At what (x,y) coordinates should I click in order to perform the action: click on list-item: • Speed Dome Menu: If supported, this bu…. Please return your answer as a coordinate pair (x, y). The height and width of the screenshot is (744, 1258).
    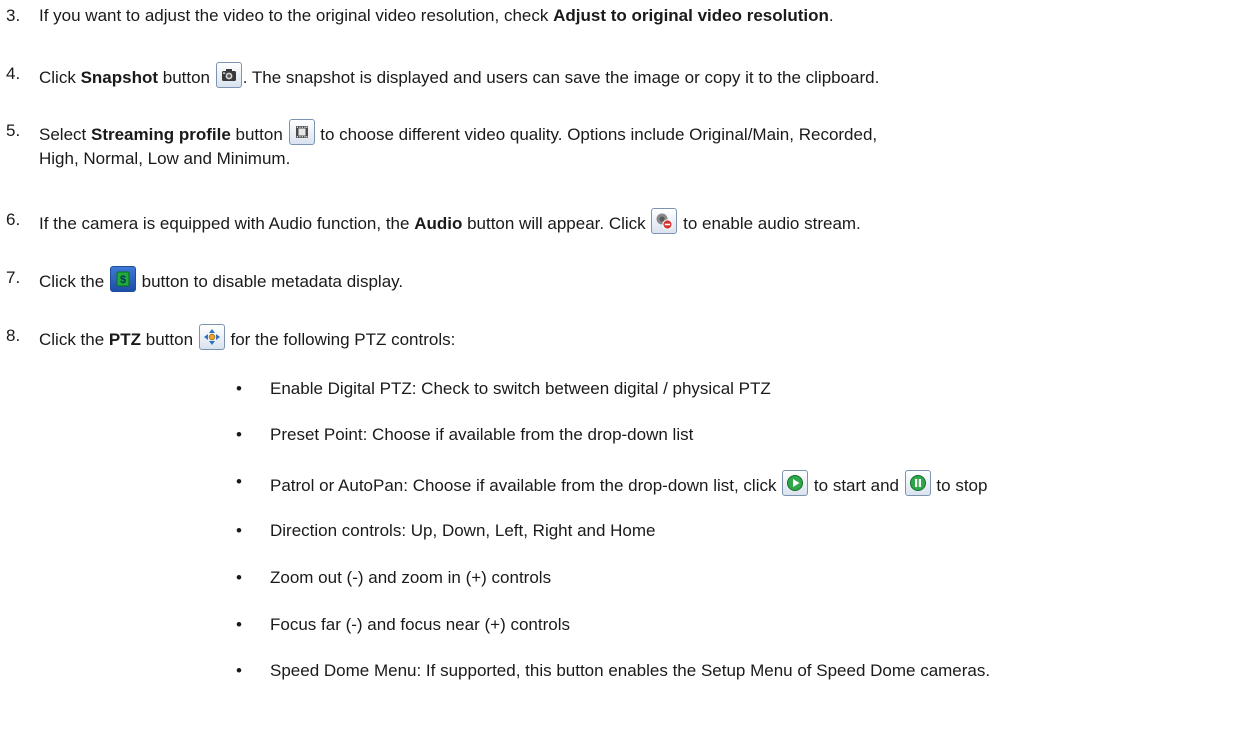
    Looking at the image, I should click on (745, 671).